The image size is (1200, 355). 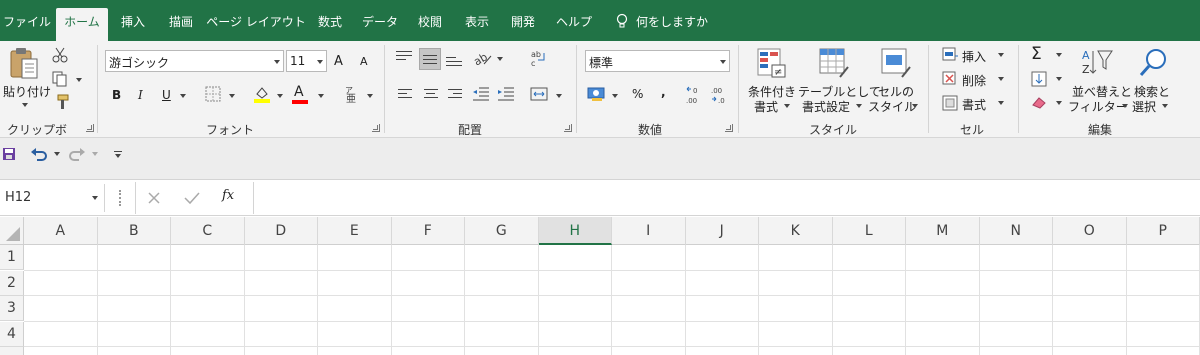 I want to click on column-header-l: L, so click(x=869, y=231).